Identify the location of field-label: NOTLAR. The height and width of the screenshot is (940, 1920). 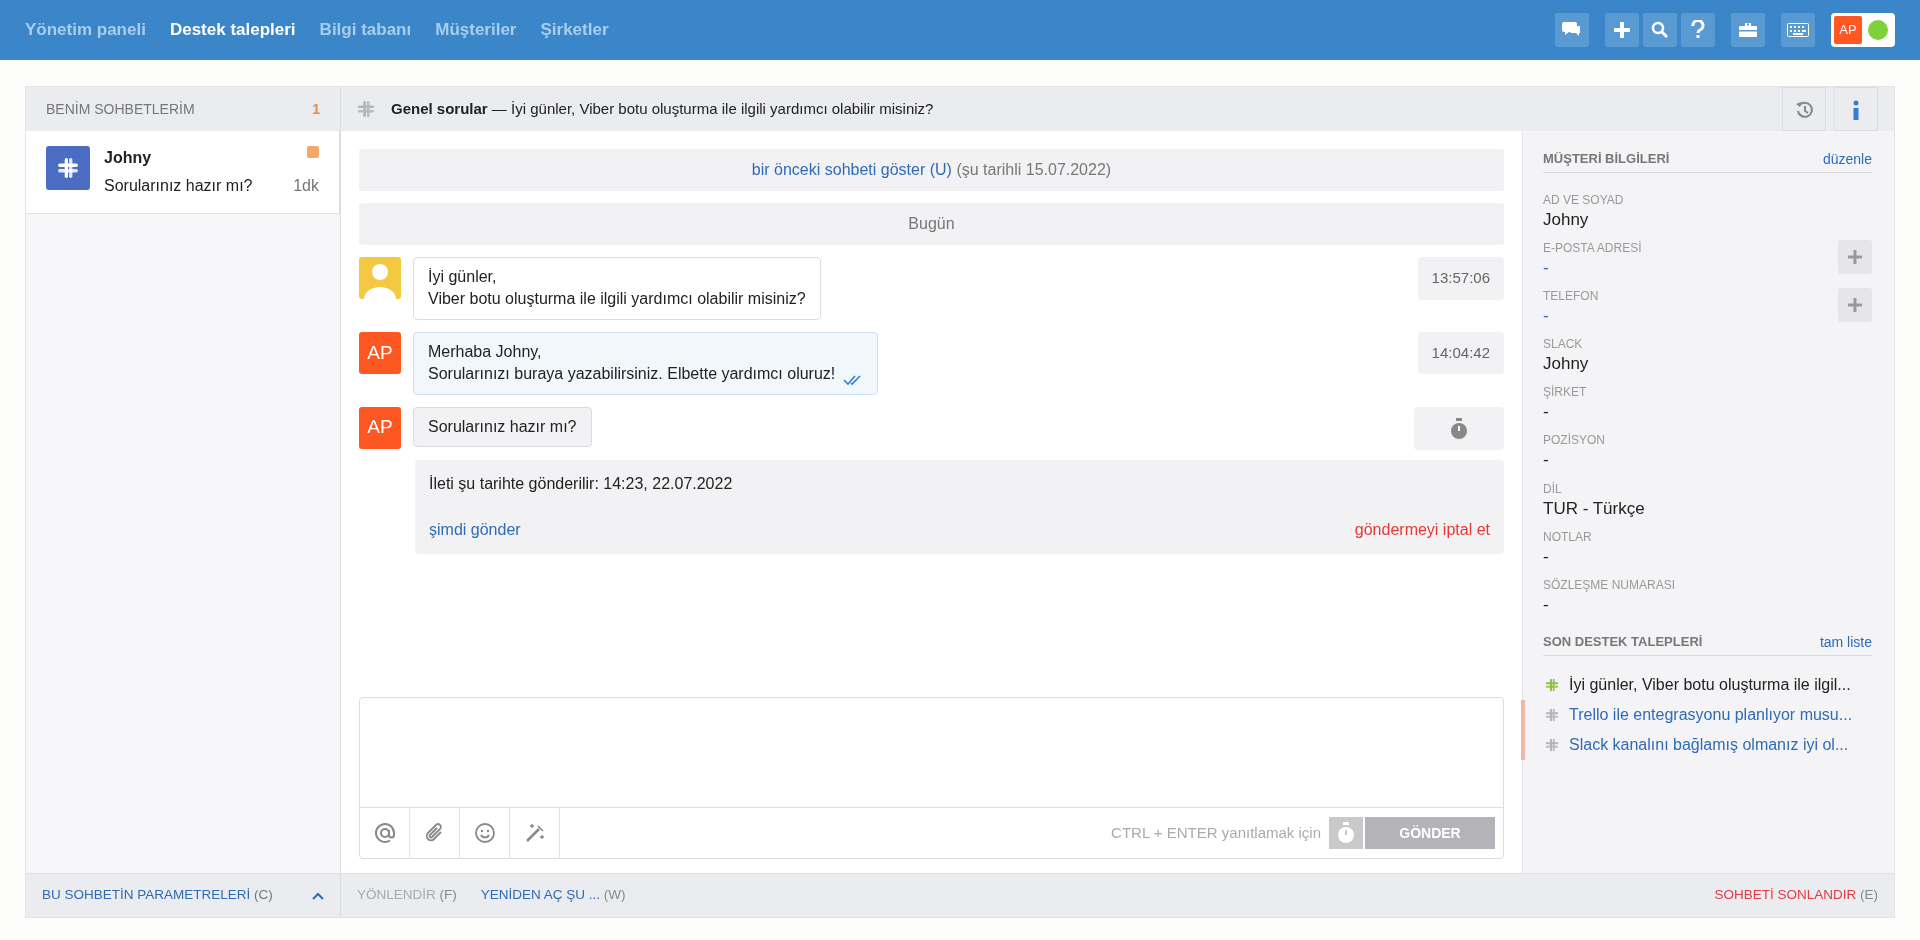
(1568, 537).